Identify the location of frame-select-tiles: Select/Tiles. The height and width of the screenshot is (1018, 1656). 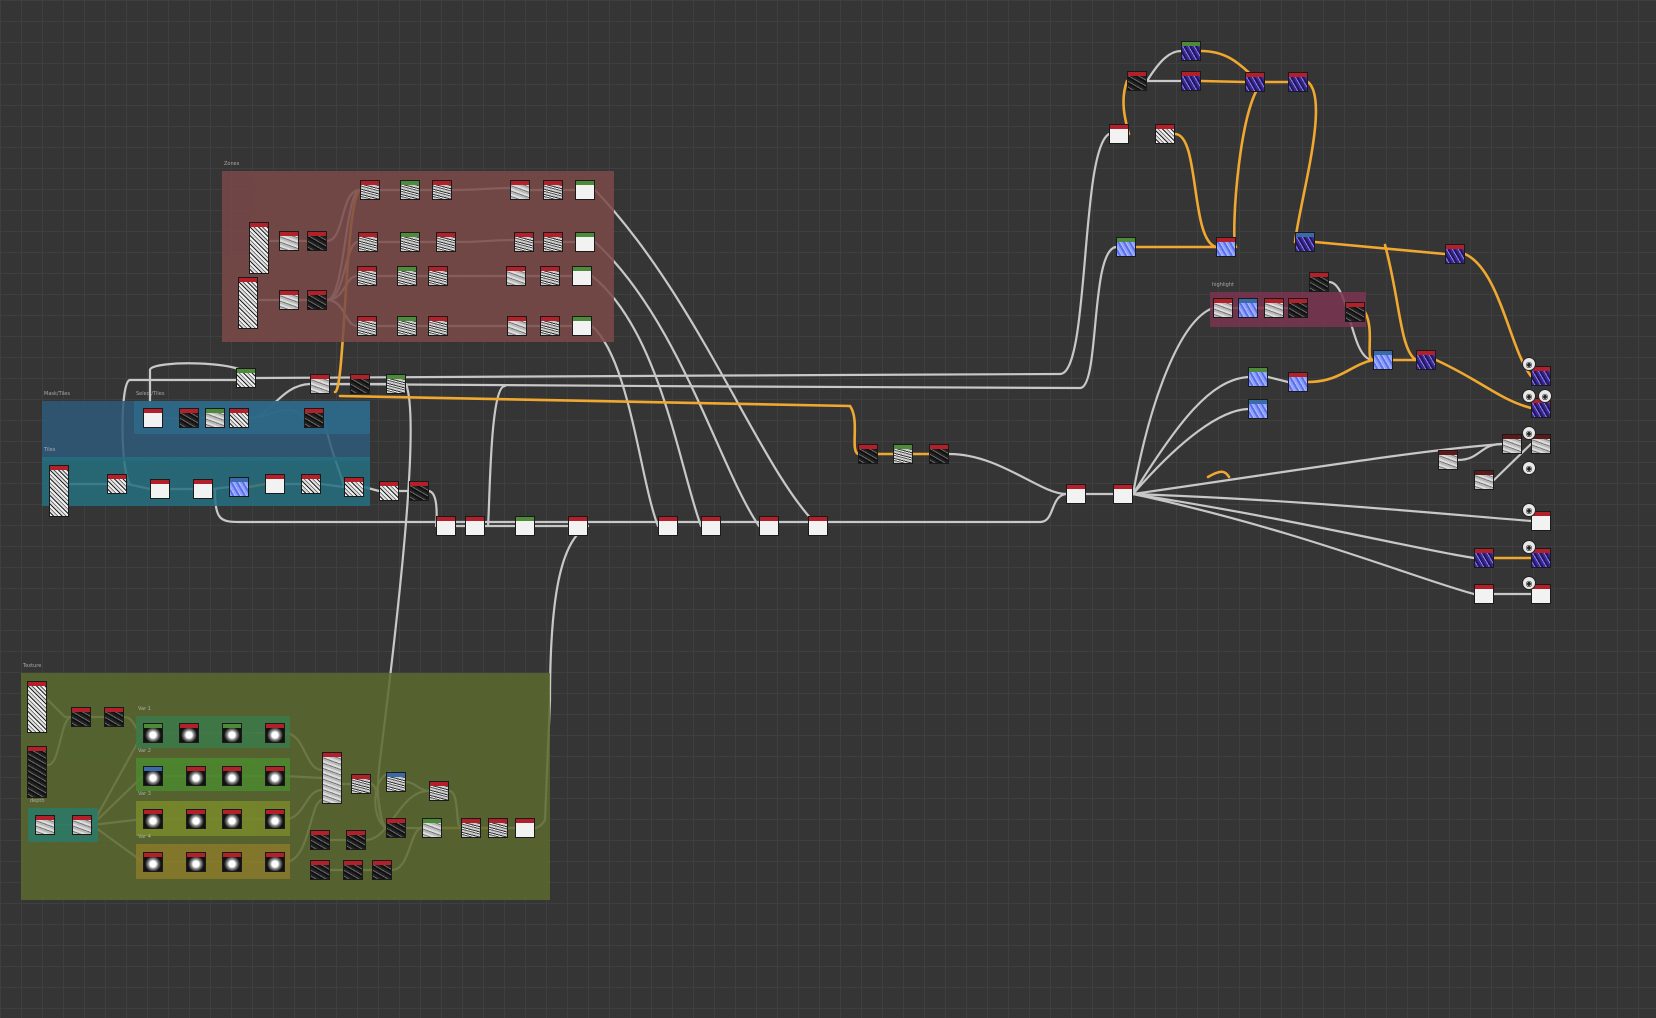
(252, 412).